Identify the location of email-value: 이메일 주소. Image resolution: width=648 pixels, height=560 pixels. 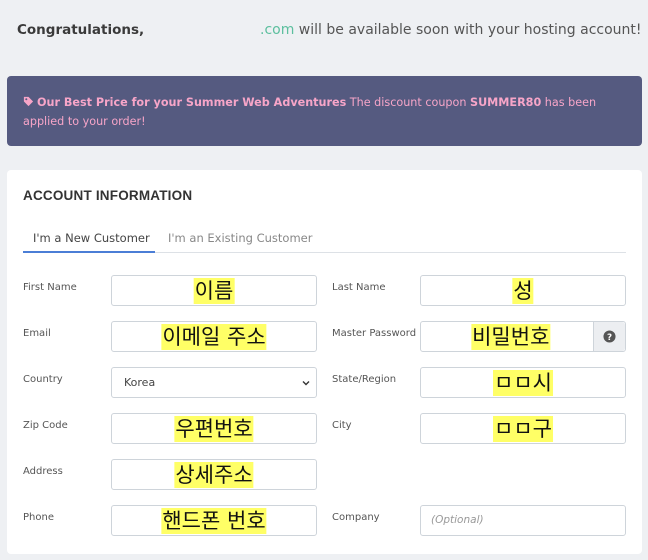
(214, 336).